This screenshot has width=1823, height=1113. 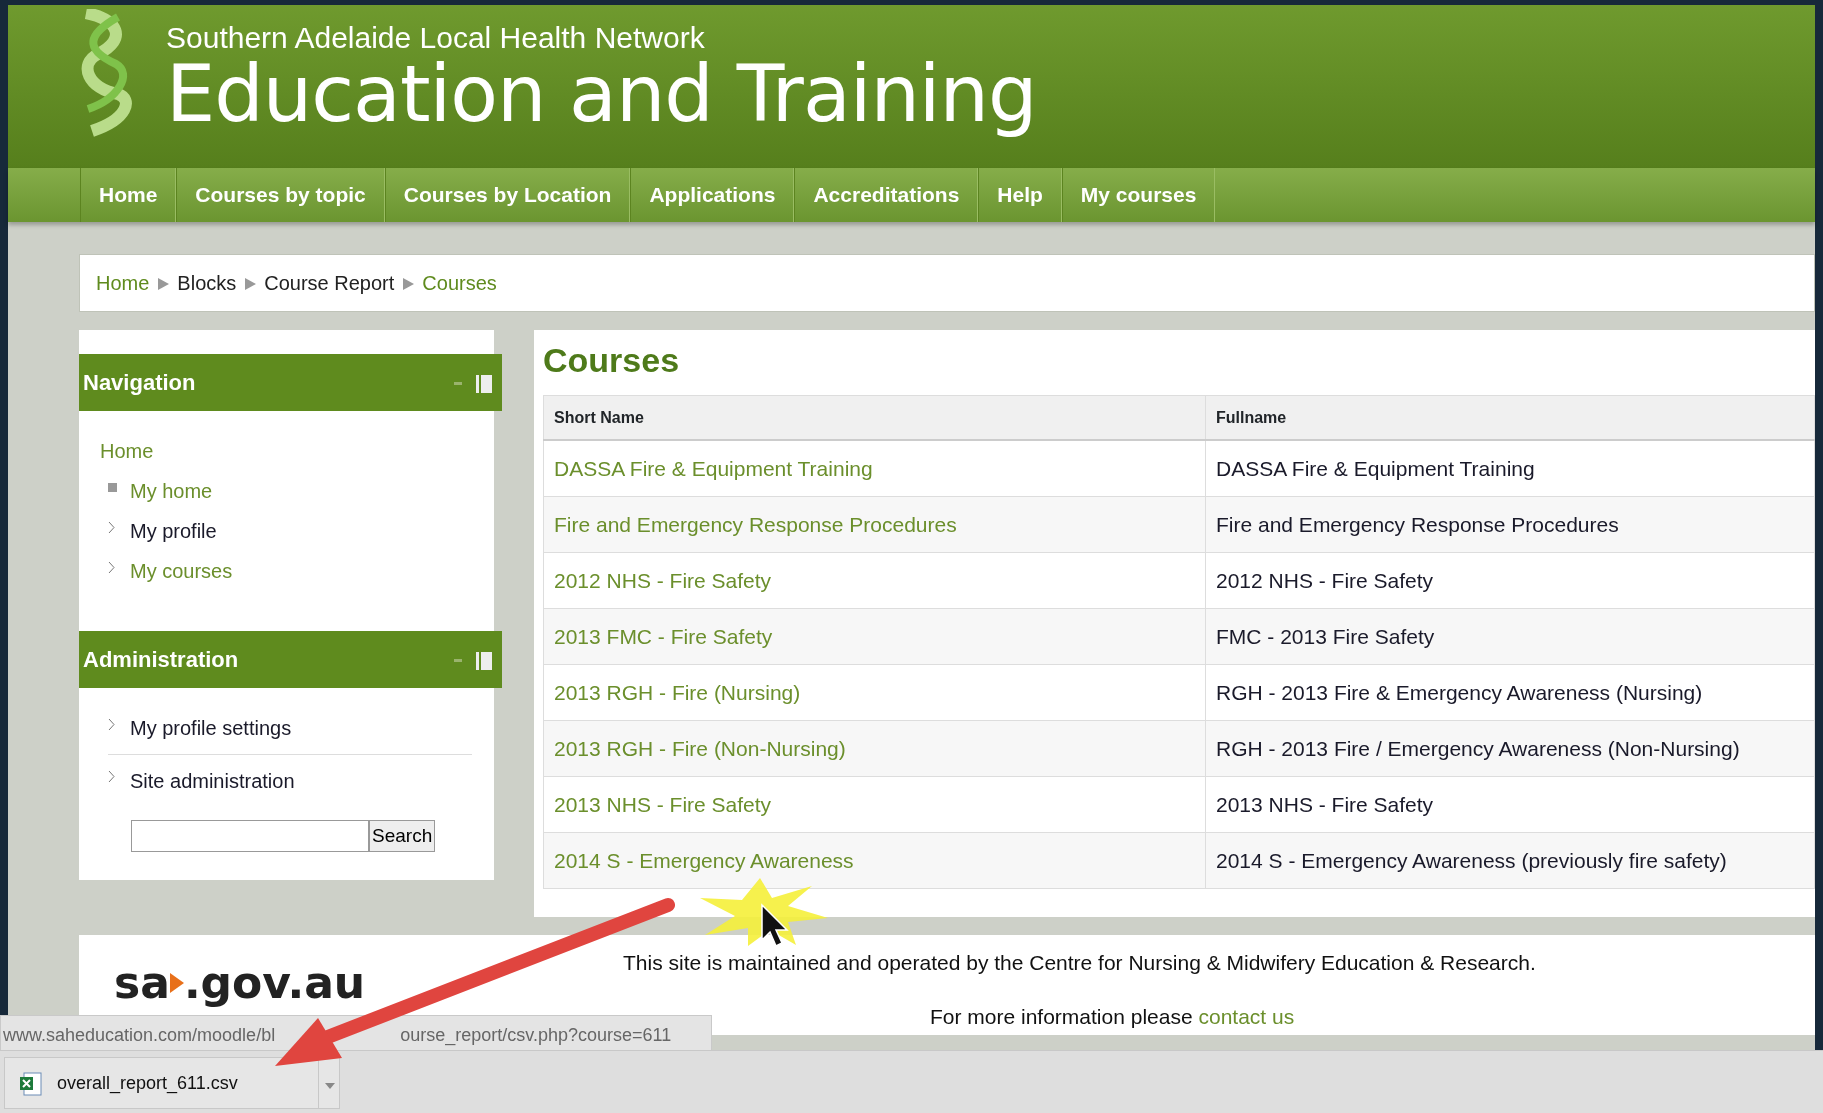 I want to click on nav-link: Home, so click(x=128, y=195).